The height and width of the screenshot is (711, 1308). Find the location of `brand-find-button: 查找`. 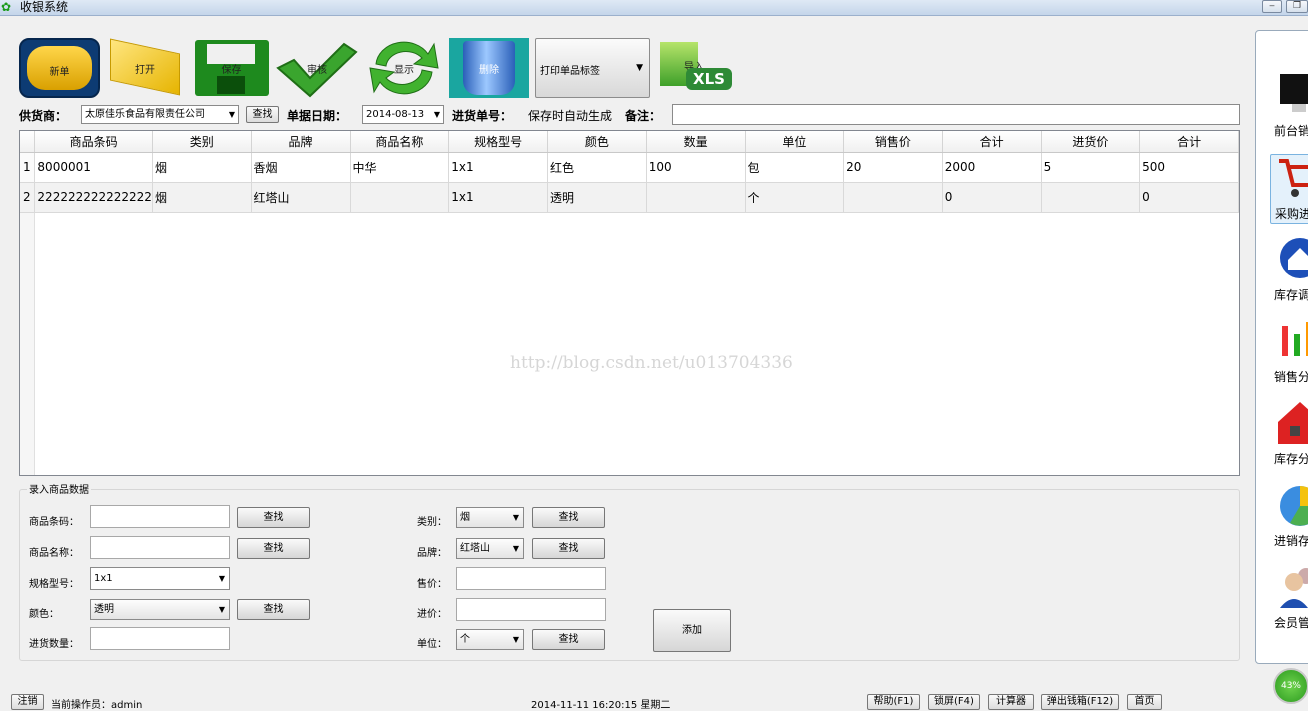

brand-find-button: 查找 is located at coordinates (568, 548).